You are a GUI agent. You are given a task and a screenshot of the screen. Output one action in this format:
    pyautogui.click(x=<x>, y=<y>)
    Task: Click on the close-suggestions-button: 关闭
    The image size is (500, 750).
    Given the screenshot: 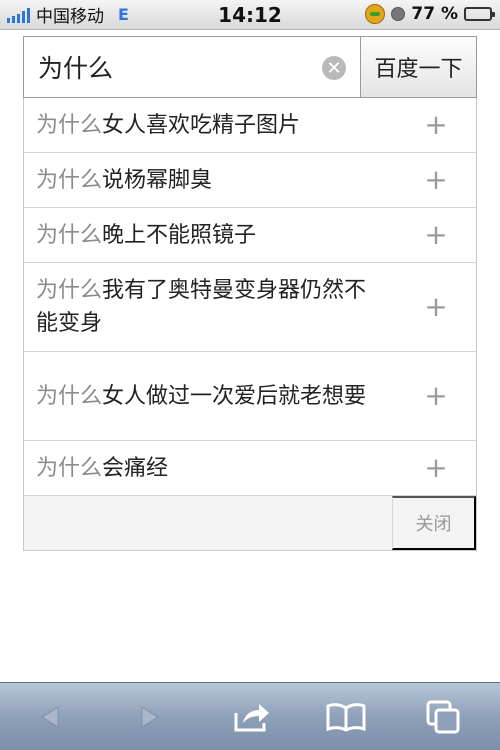 What is the action you would take?
    pyautogui.click(x=434, y=523)
    